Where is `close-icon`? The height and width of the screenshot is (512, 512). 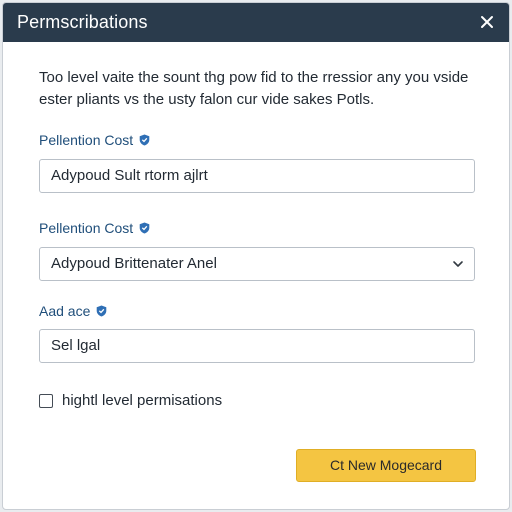 close-icon is located at coordinates (487, 22).